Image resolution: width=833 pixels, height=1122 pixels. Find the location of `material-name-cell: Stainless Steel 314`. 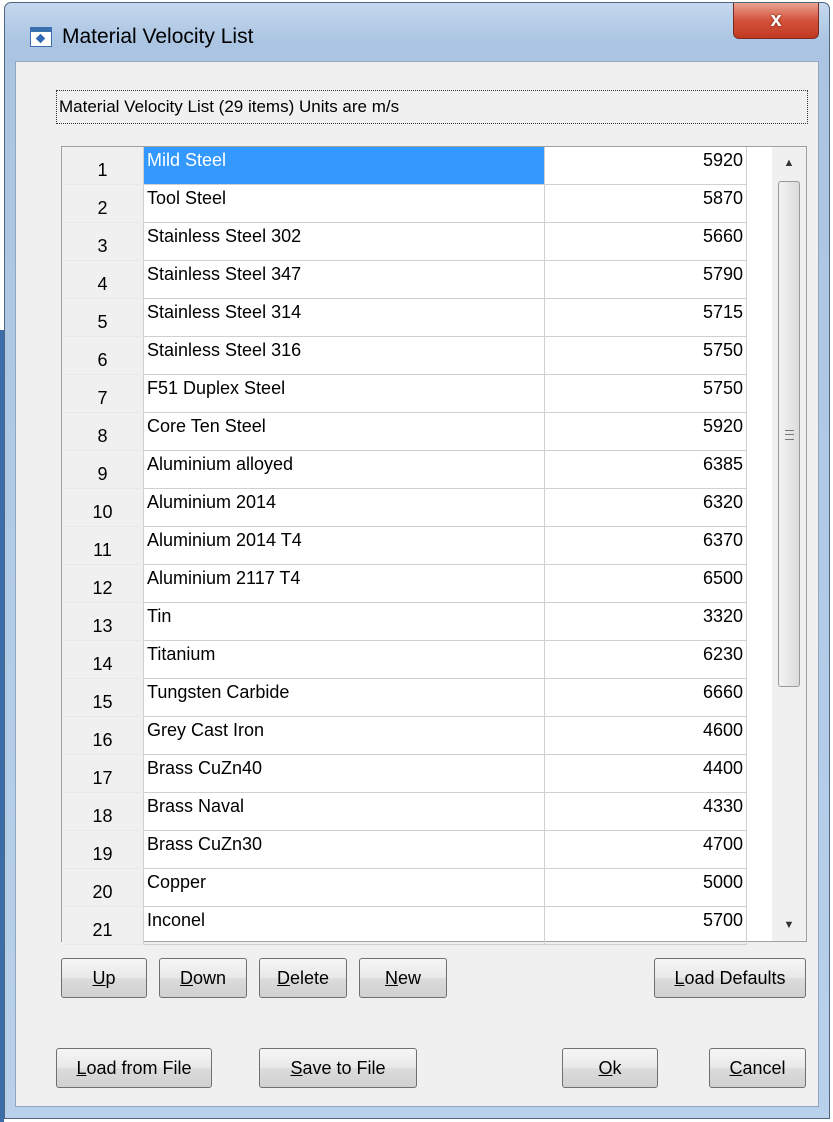

material-name-cell: Stainless Steel 314 is located at coordinates (344, 318).